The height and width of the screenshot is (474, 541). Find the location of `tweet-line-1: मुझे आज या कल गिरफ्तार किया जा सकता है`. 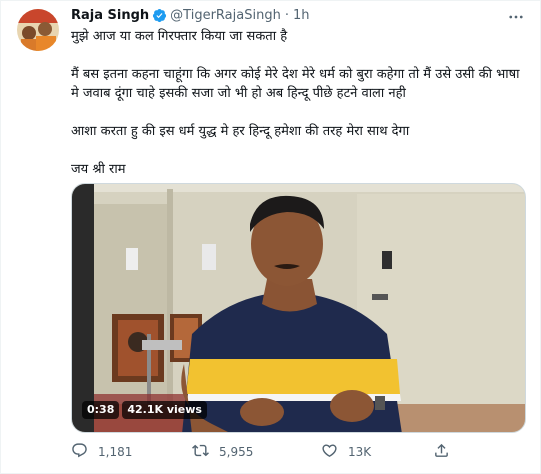

tweet-line-1: मुझे आज या कल गिरफ्तार किया जा सकता है is located at coordinates (179, 36).